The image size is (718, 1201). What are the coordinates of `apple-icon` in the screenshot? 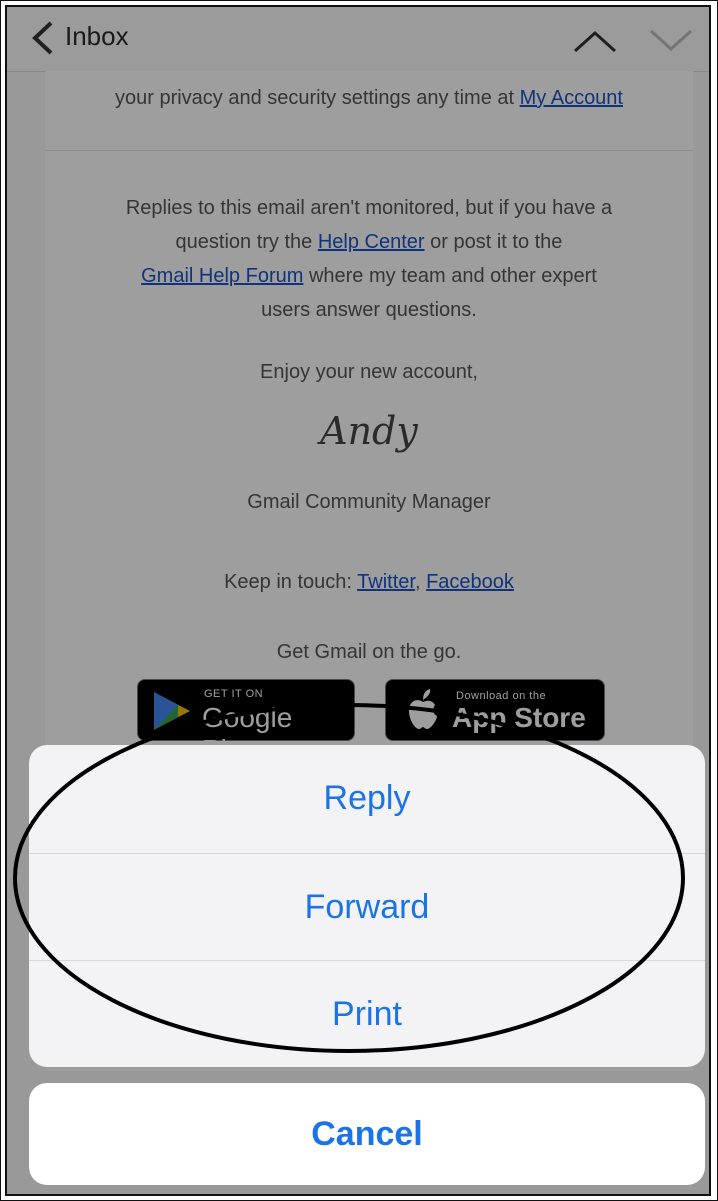 It's located at (423, 711).